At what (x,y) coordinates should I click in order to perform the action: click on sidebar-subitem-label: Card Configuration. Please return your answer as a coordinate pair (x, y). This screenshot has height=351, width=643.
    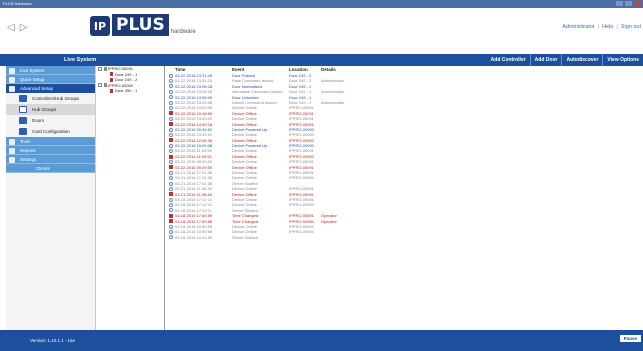
    Looking at the image, I should click on (51, 131).